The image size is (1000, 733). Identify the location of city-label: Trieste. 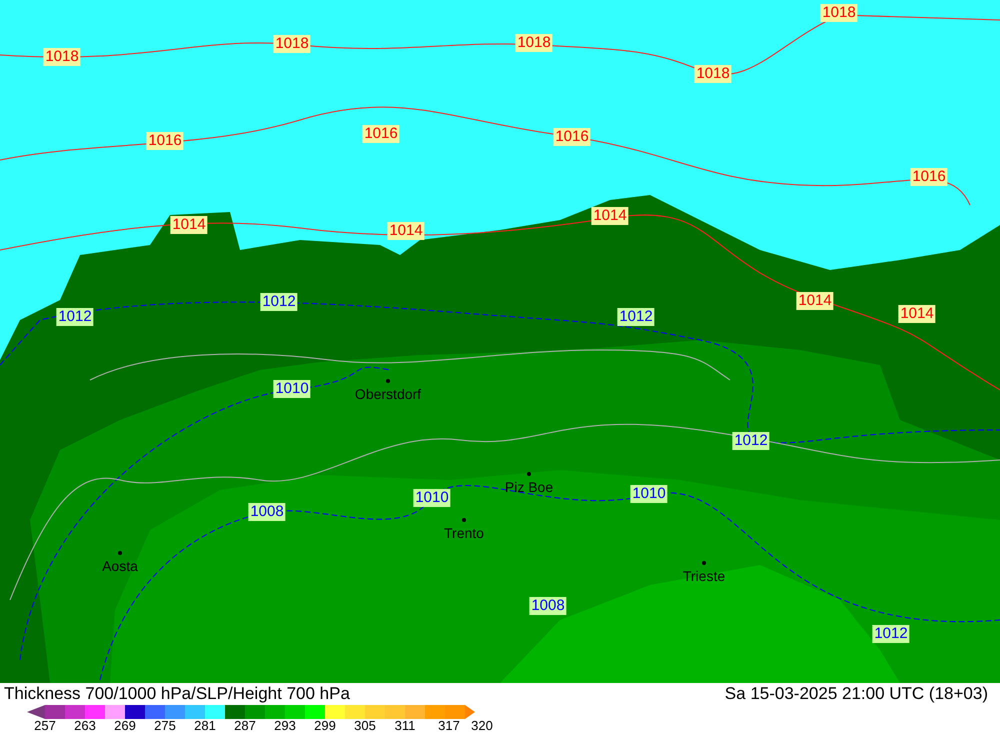
(704, 576).